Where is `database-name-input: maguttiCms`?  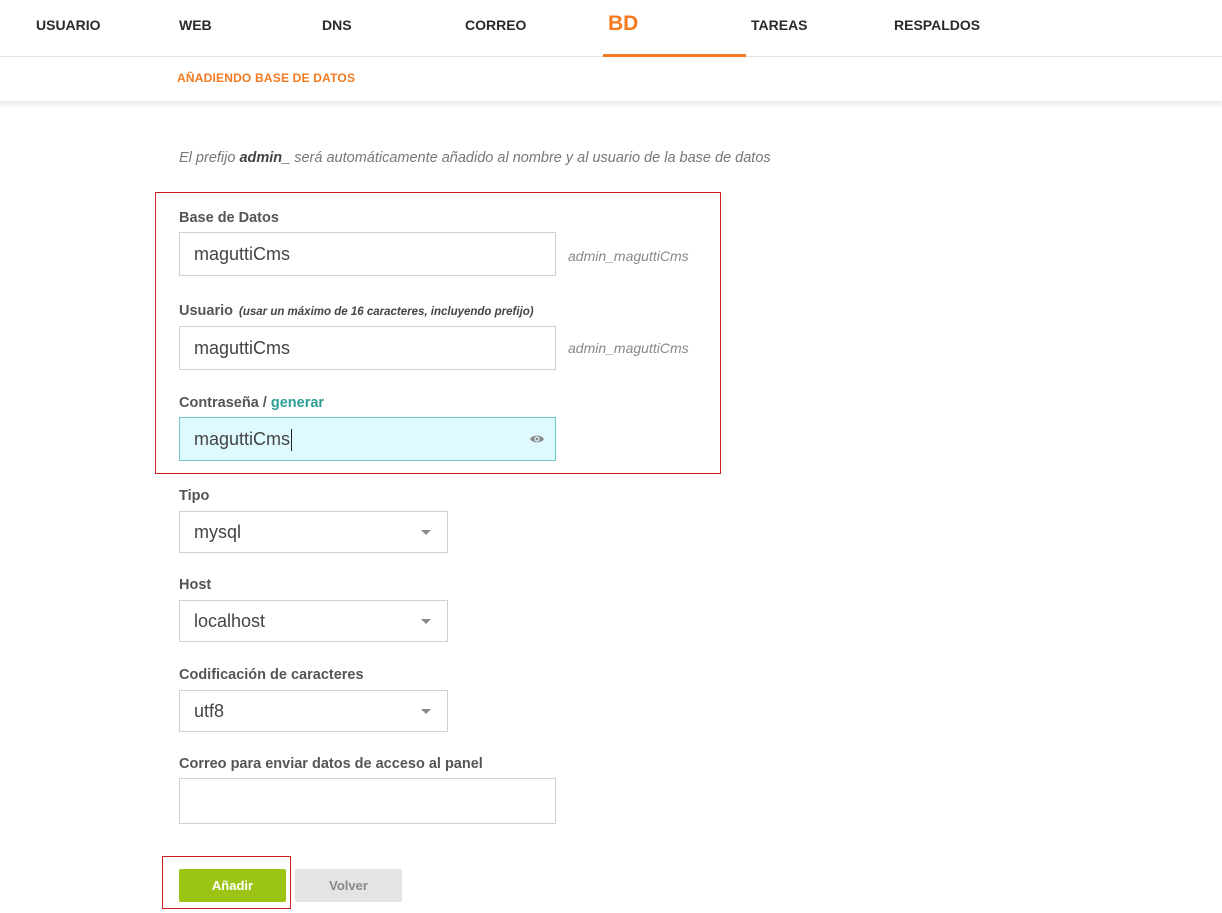
database-name-input: maguttiCms is located at coordinates (367, 254).